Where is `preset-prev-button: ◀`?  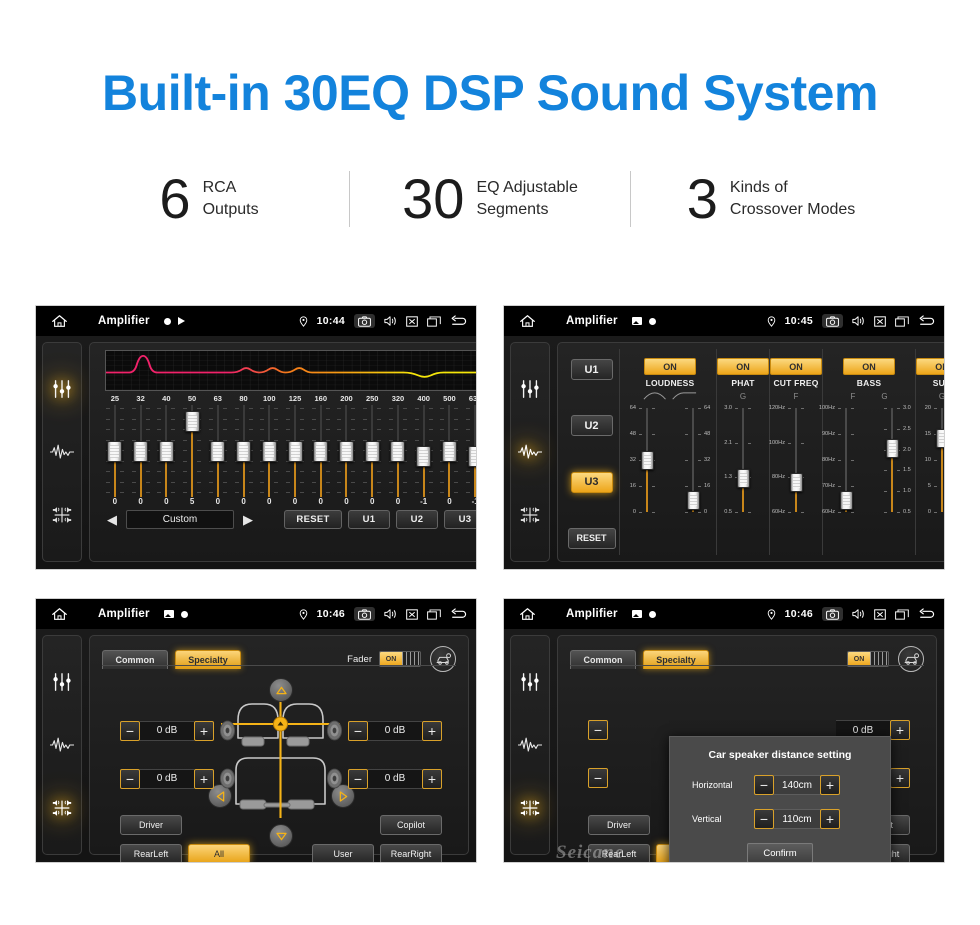
preset-prev-button: ◀ is located at coordinates (112, 519).